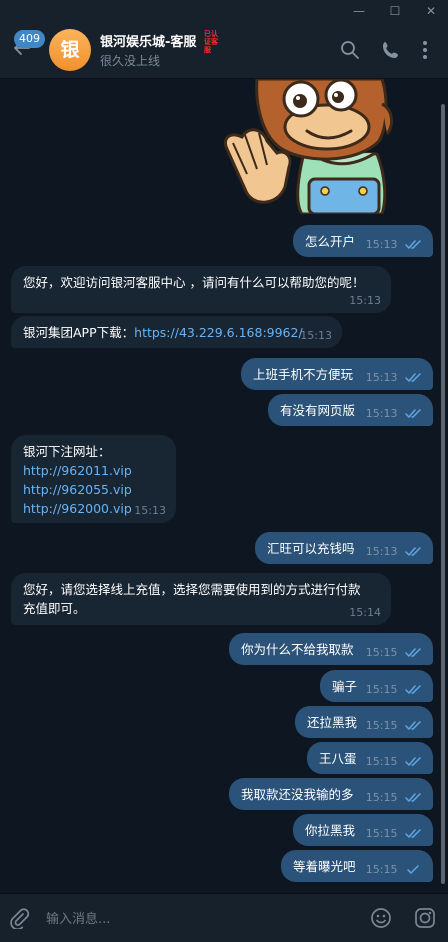  I want to click on message-text: 怎么开户, so click(330, 241).